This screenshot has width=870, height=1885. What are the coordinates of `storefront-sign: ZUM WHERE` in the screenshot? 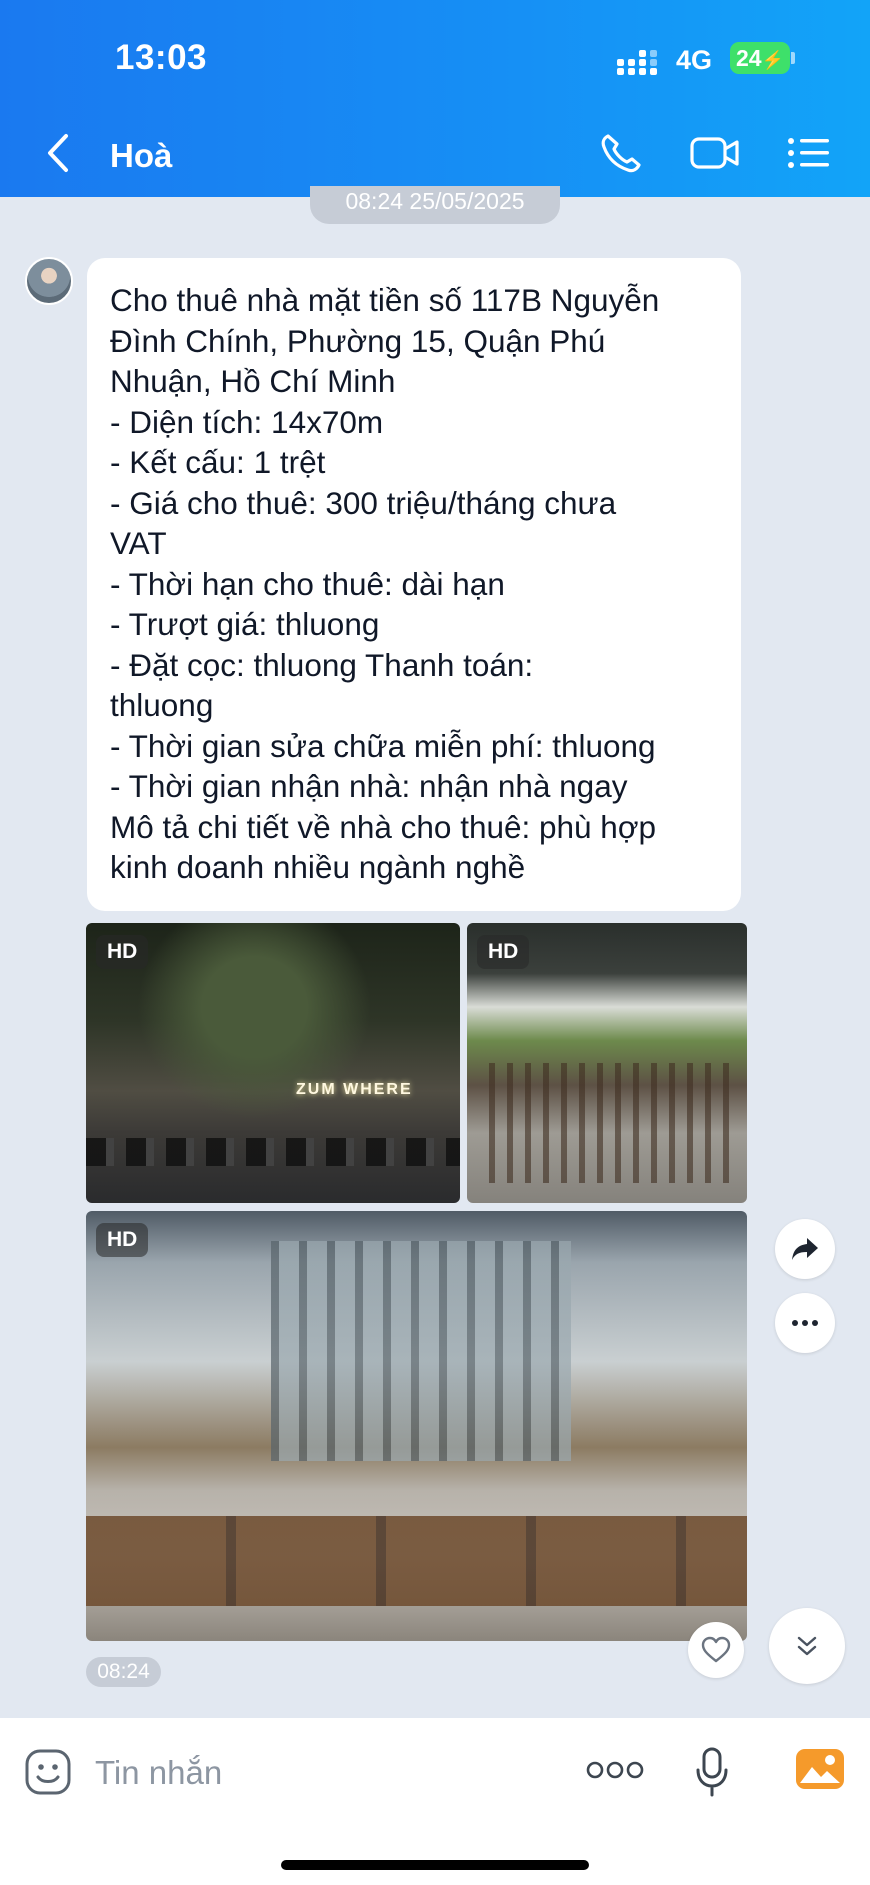 It's located at (354, 1089).